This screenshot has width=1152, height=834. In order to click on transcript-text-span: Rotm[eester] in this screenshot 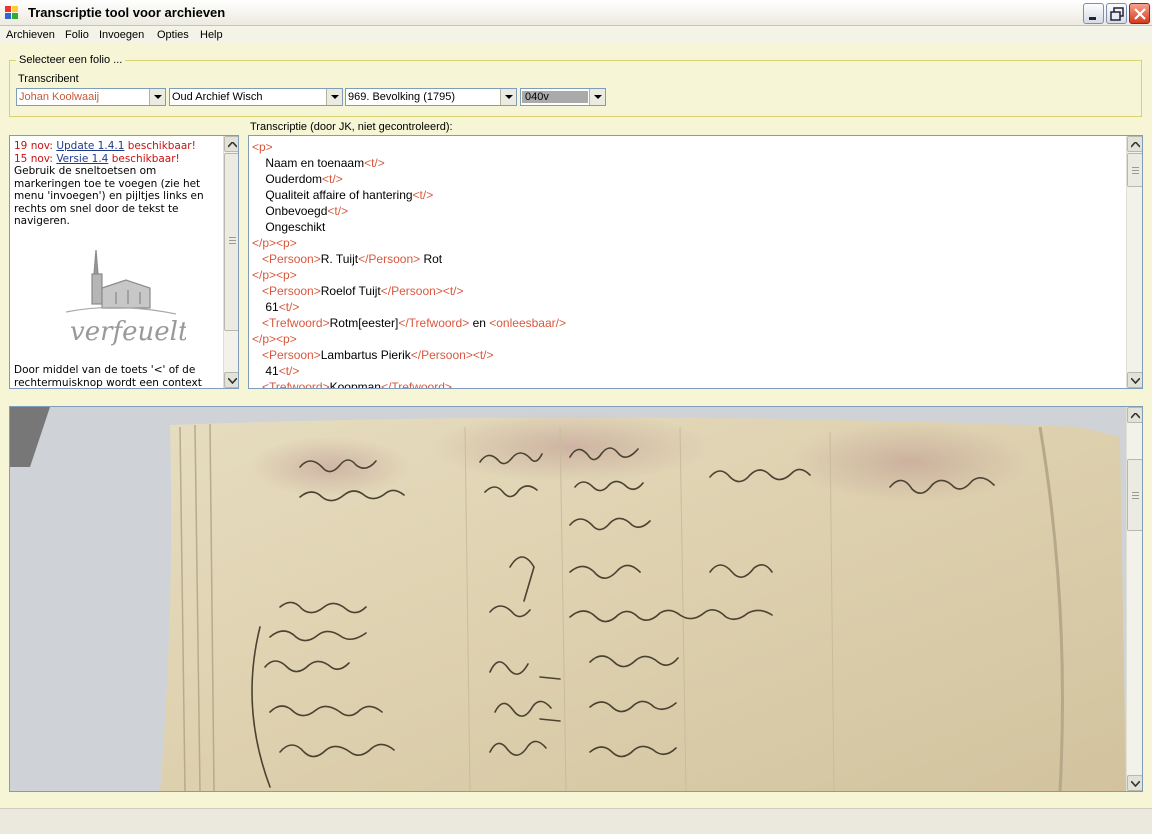, I will do `click(364, 323)`.